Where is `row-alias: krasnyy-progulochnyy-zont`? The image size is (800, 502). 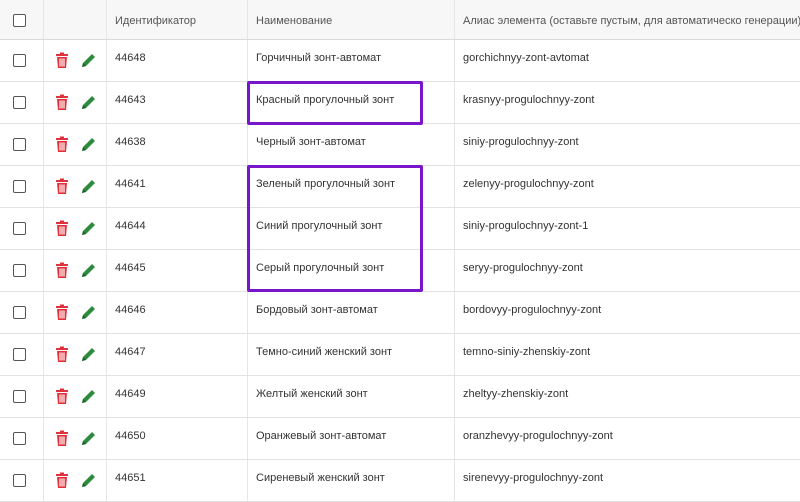 row-alias: krasnyy-progulochnyy-zont is located at coordinates (529, 100).